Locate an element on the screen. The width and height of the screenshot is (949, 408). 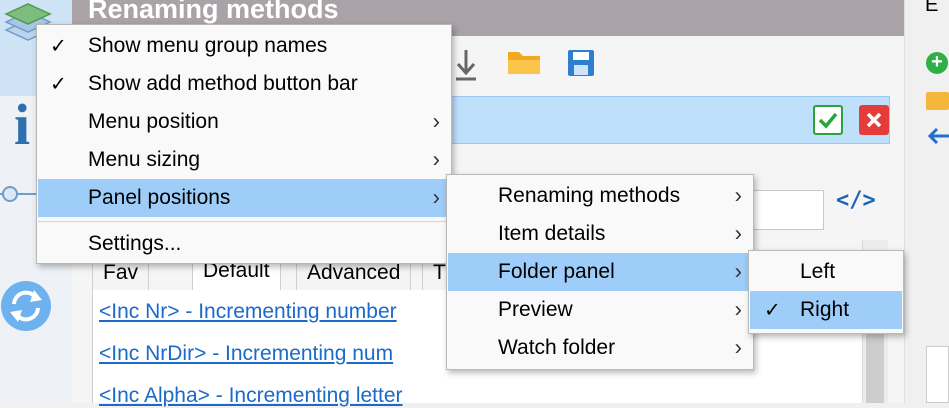
code-icon: </> is located at coordinates (856, 200).